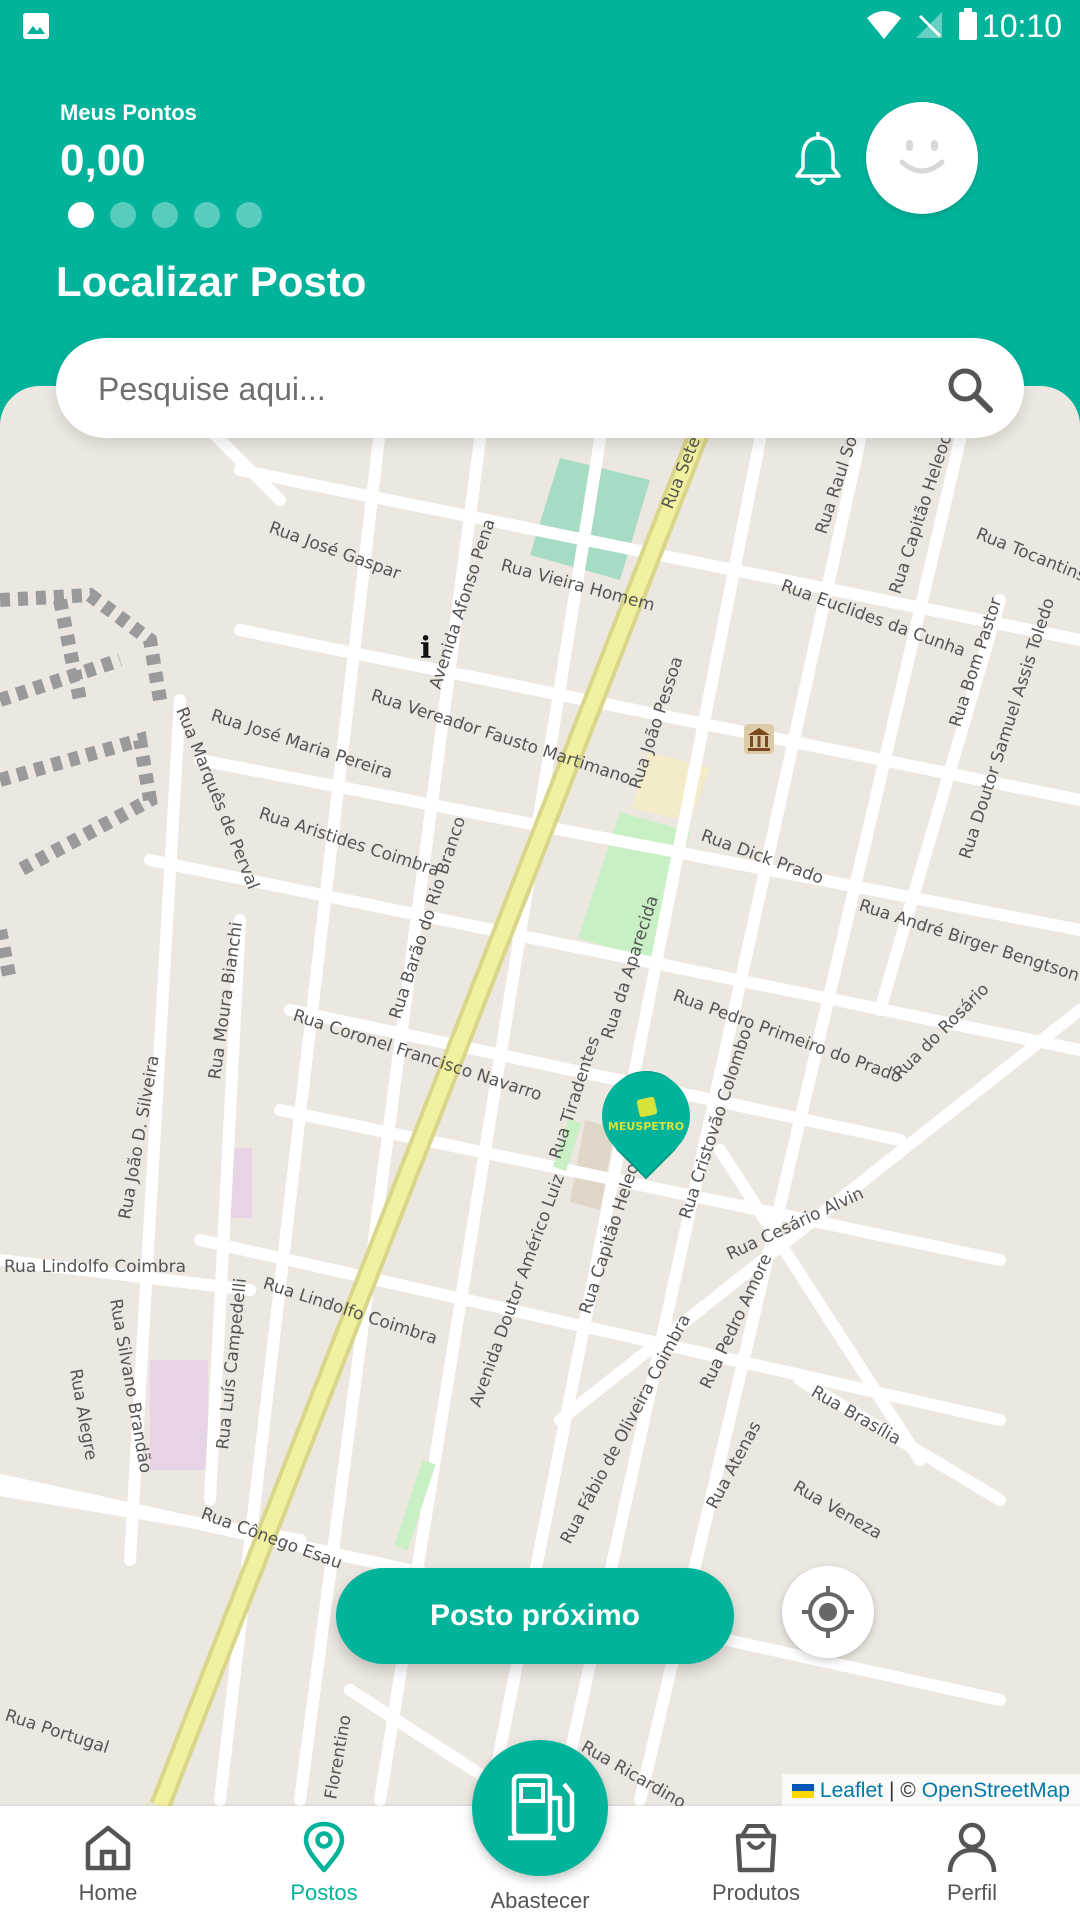  I want to click on museum-poi-icon, so click(759, 739).